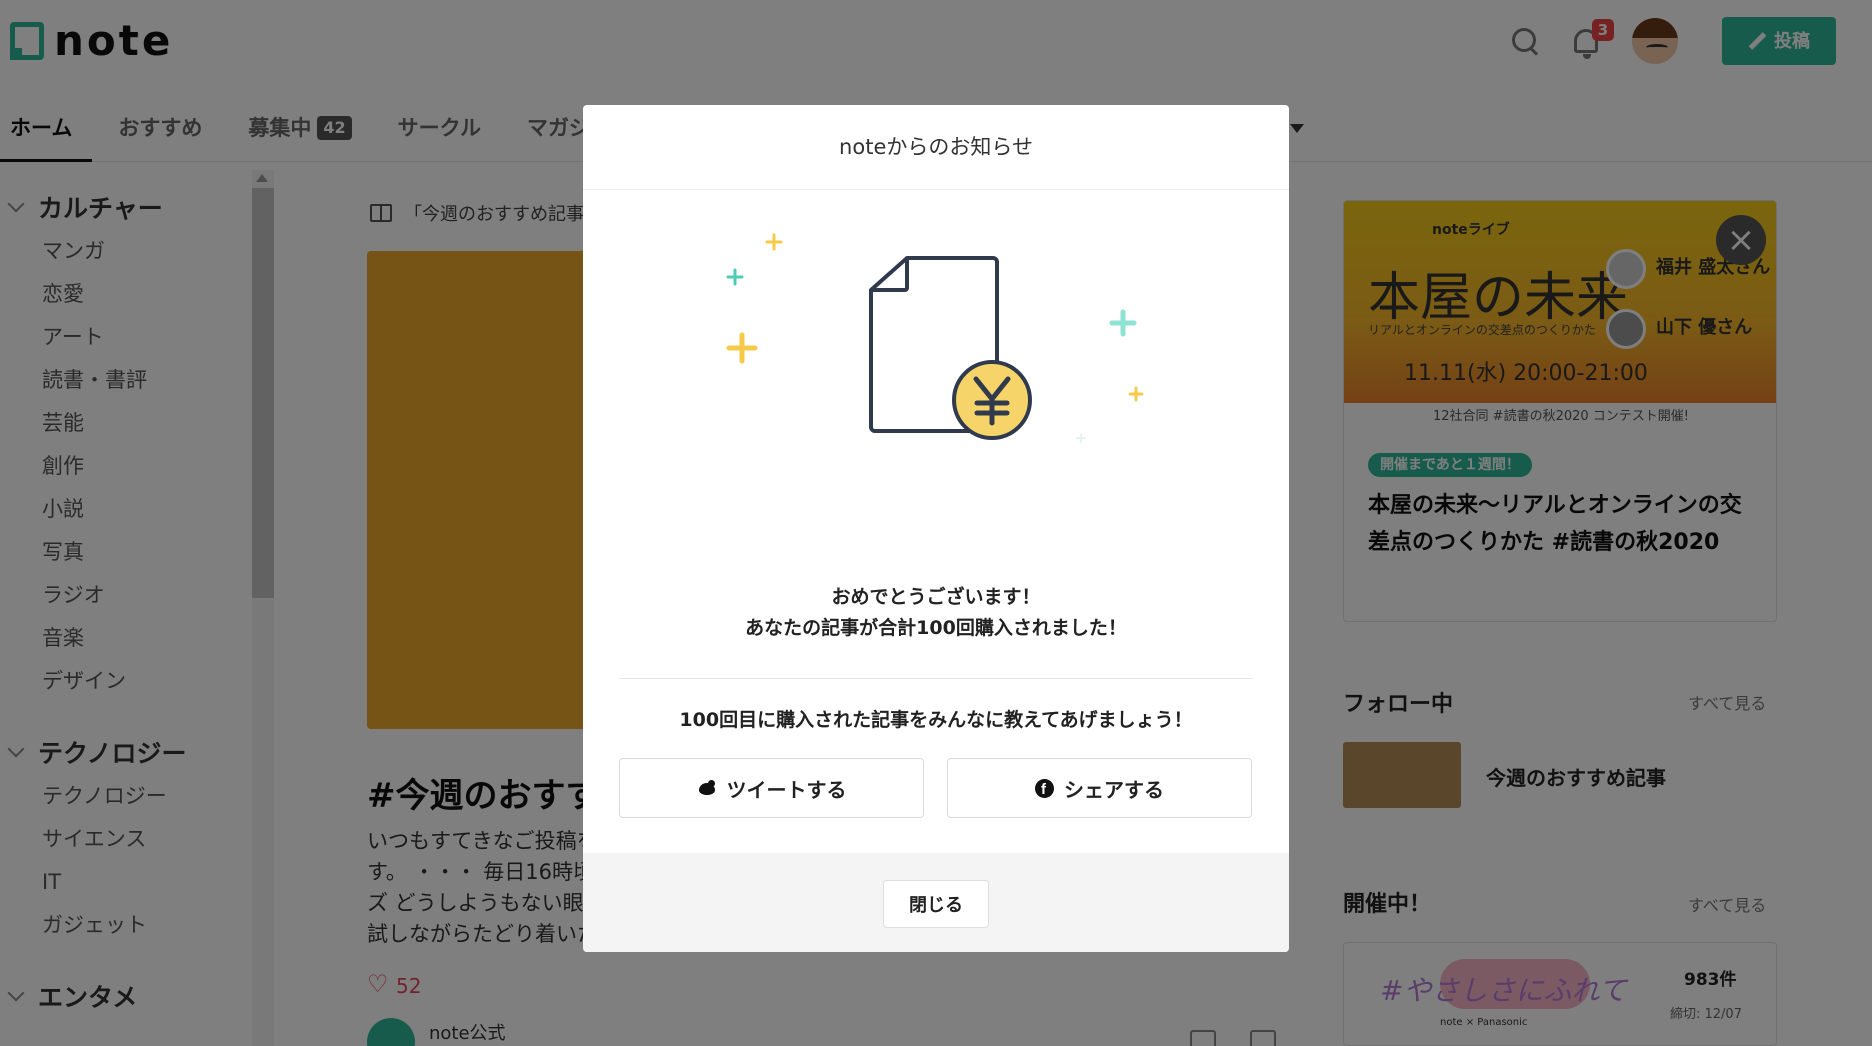  Describe the element at coordinates (936, 904) in the screenshot. I see `close-button: 閉じる` at that location.